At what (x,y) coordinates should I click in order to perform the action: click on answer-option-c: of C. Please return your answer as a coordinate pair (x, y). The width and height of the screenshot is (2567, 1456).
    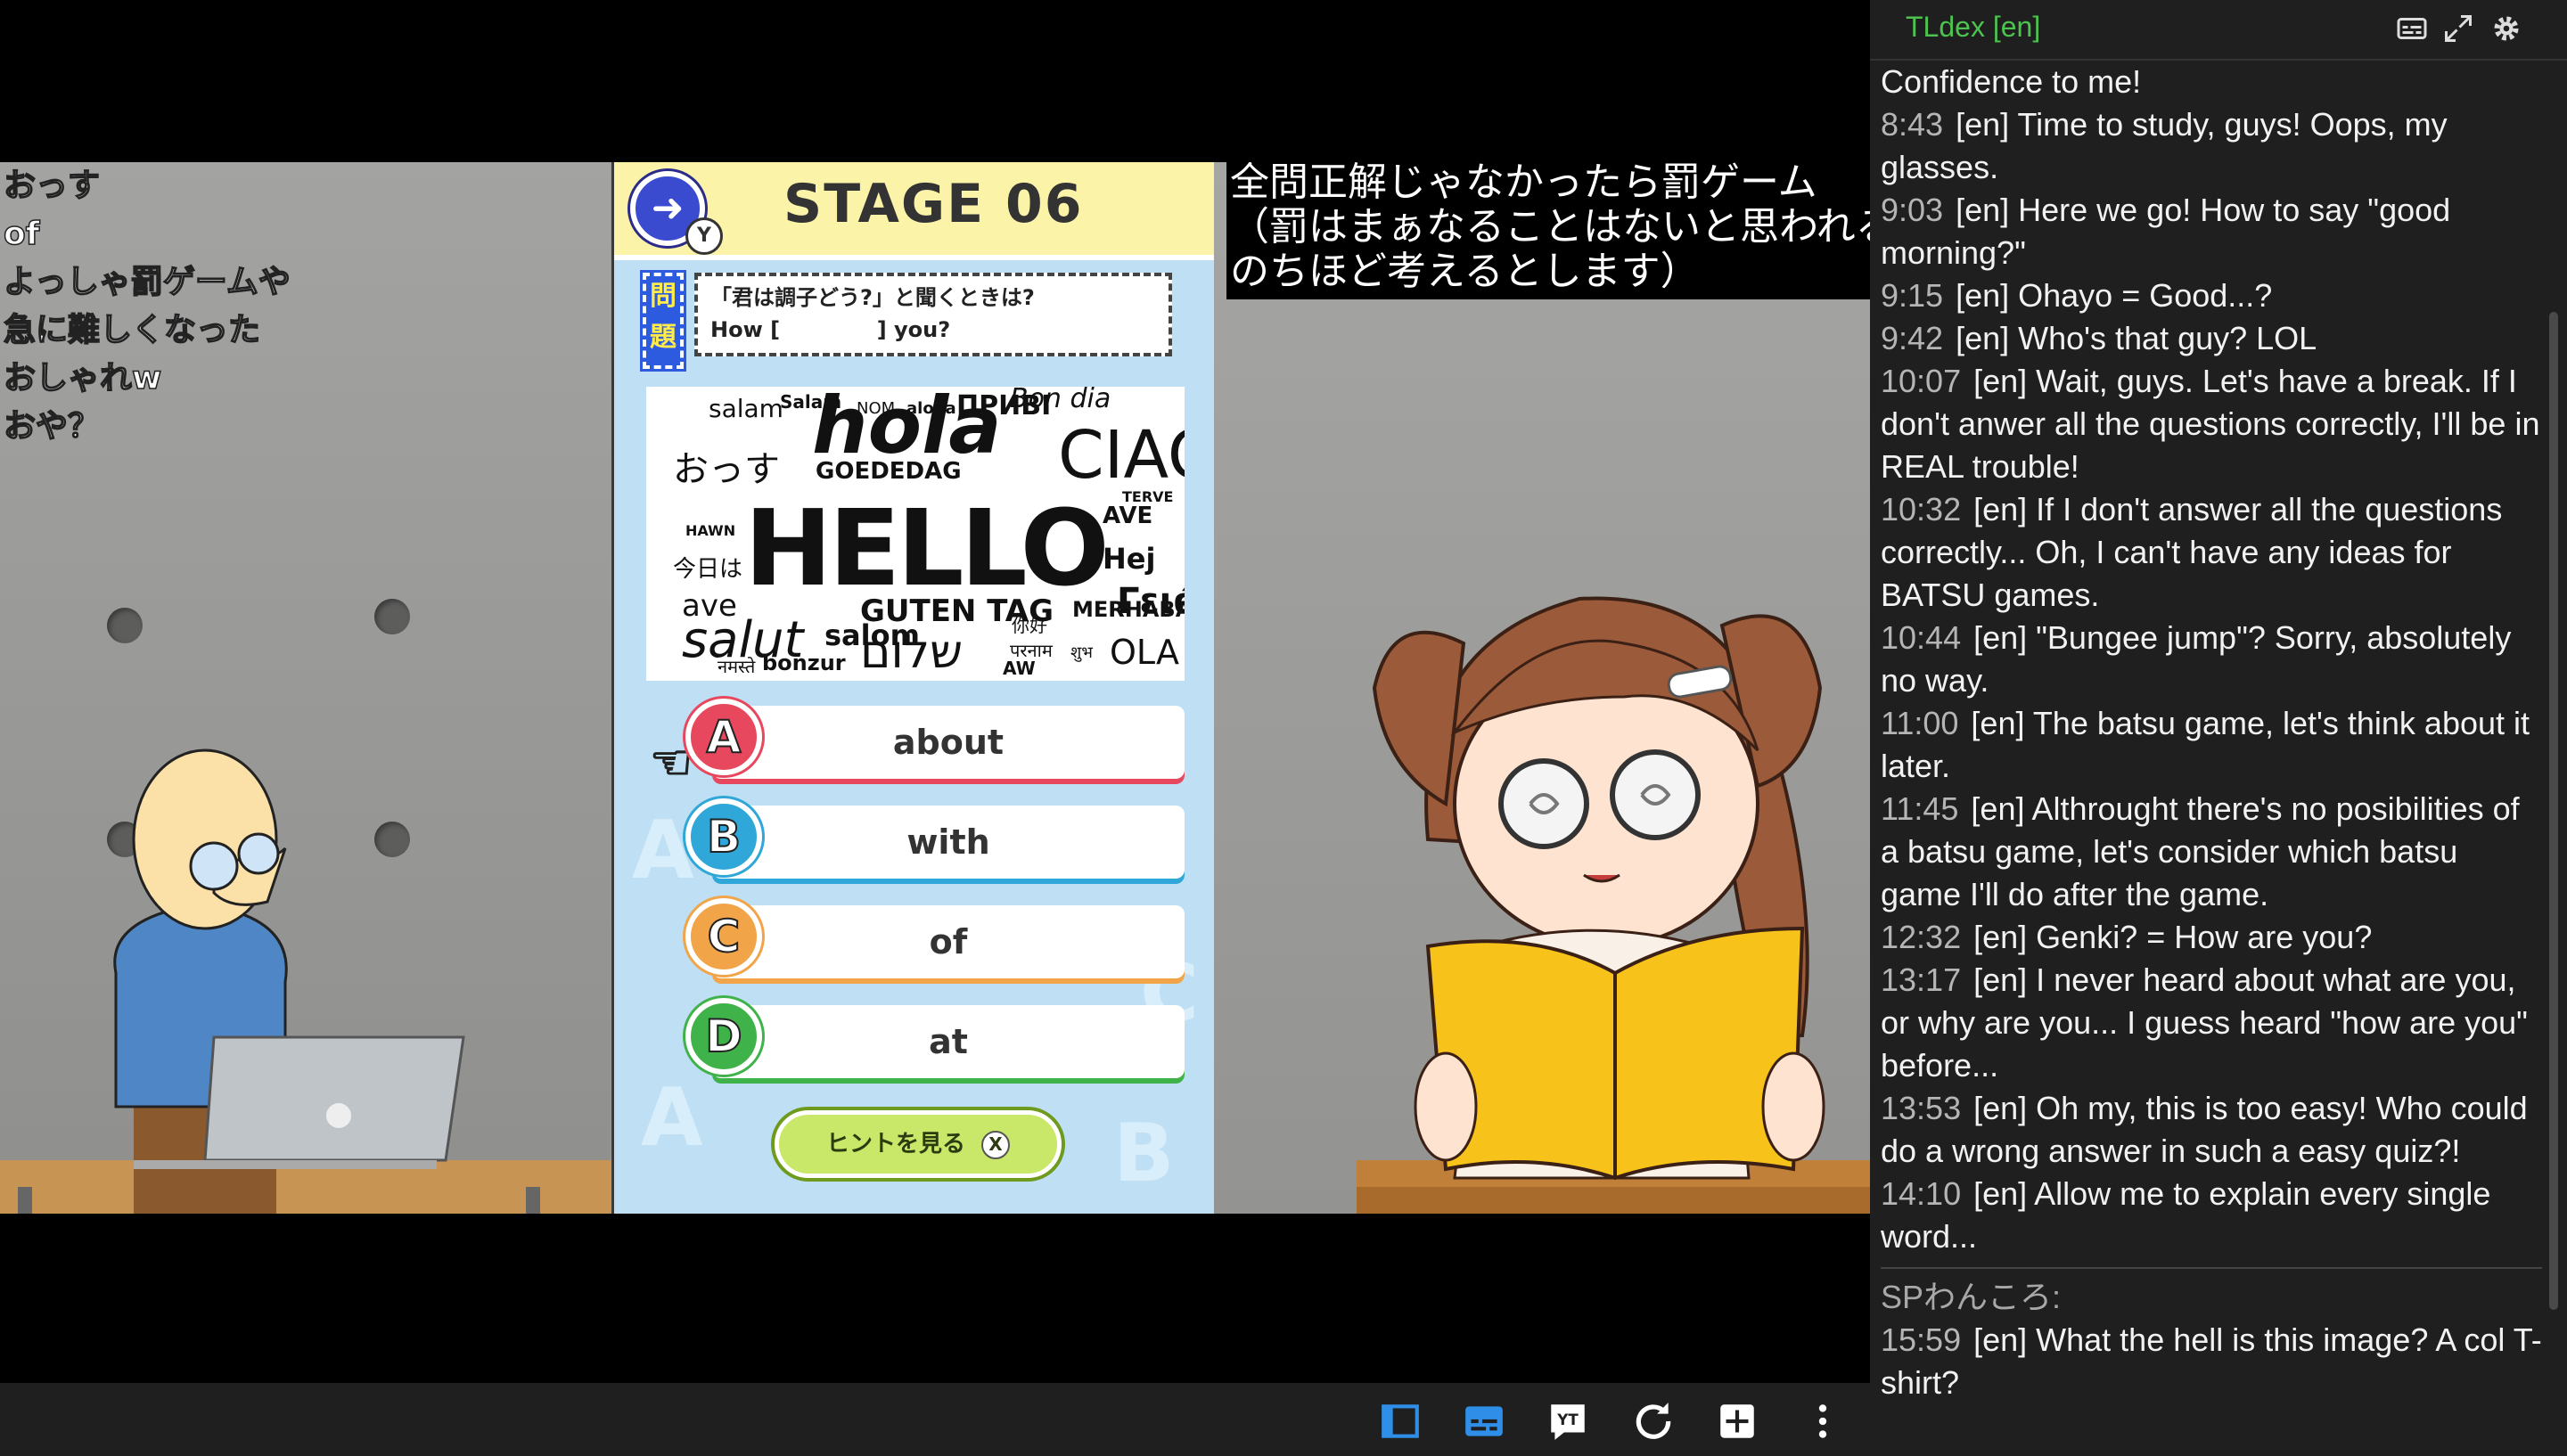
    Looking at the image, I should click on (935, 938).